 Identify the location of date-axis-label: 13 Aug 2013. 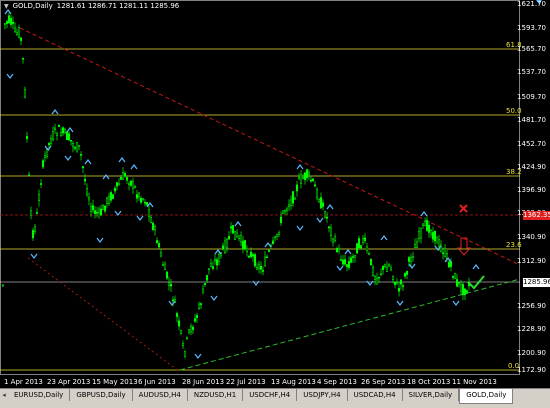
(293, 382).